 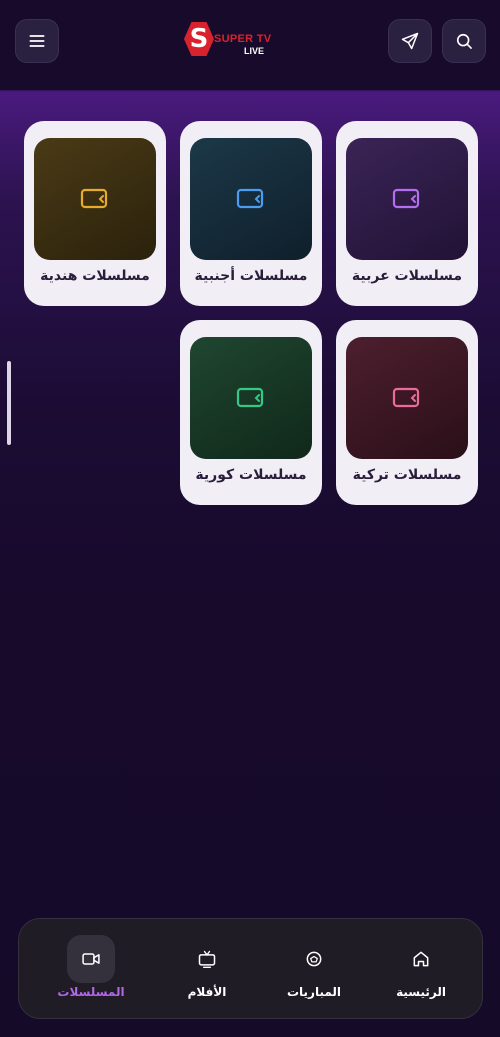 I want to click on search-button, so click(x=464, y=41).